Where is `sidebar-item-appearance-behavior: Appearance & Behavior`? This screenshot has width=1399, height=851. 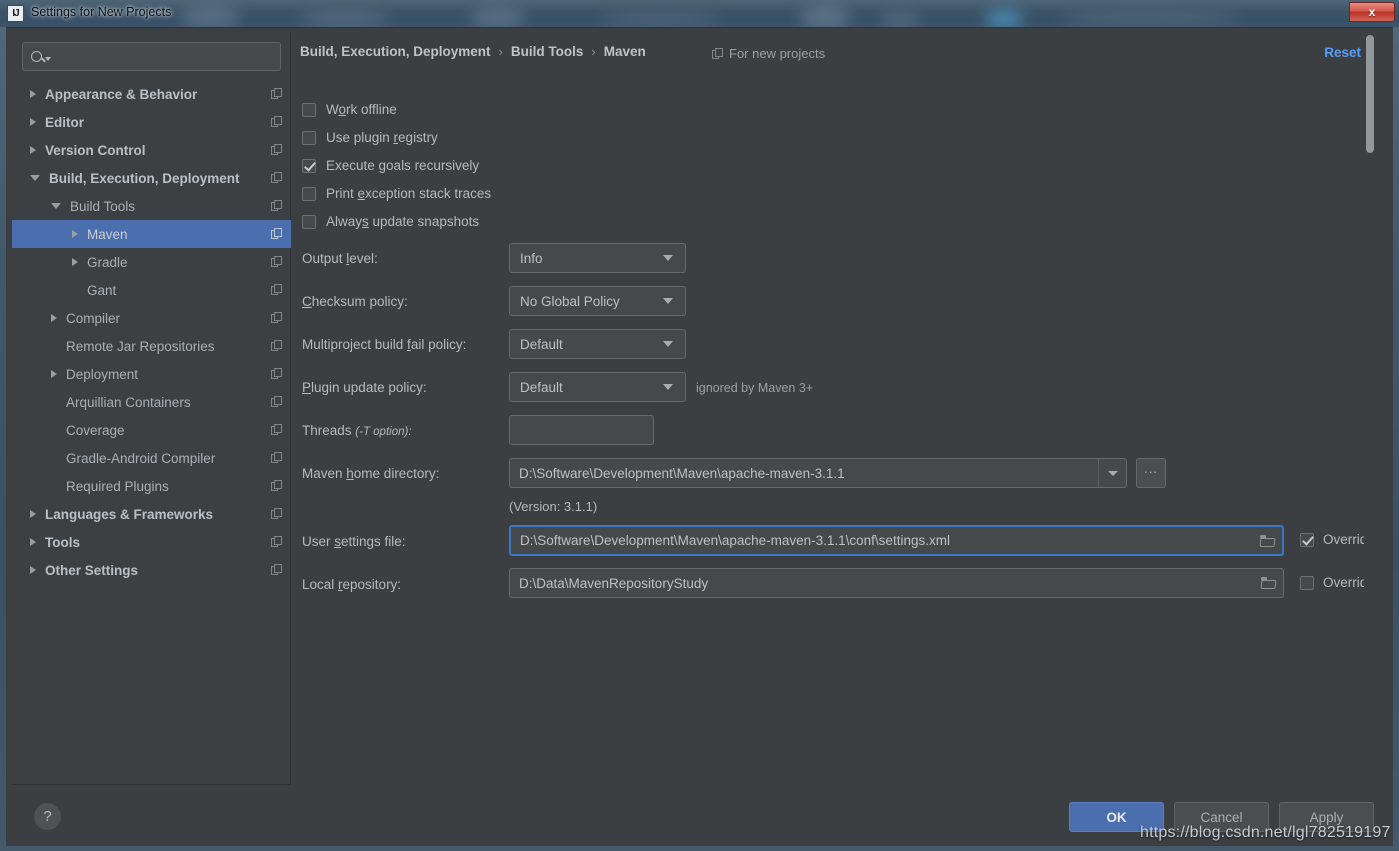 sidebar-item-appearance-behavior: Appearance & Behavior is located at coordinates (151, 94).